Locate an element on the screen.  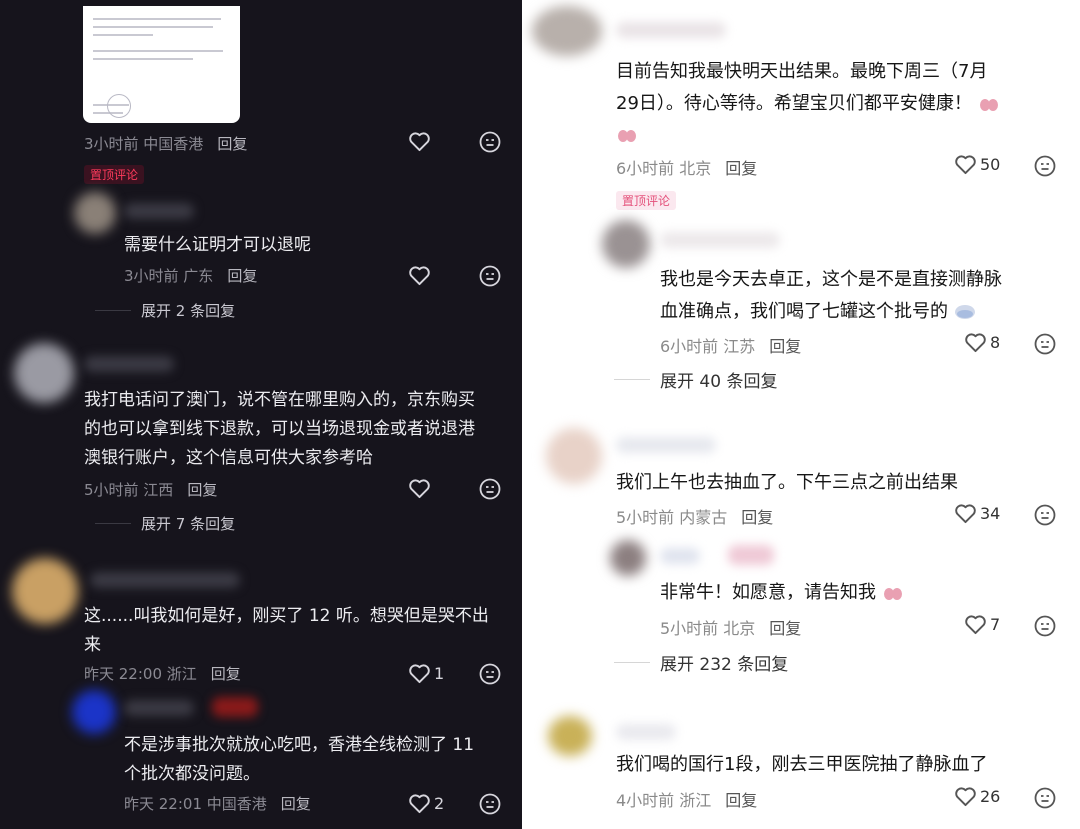
like-count: 8 is located at coordinates (995, 342).